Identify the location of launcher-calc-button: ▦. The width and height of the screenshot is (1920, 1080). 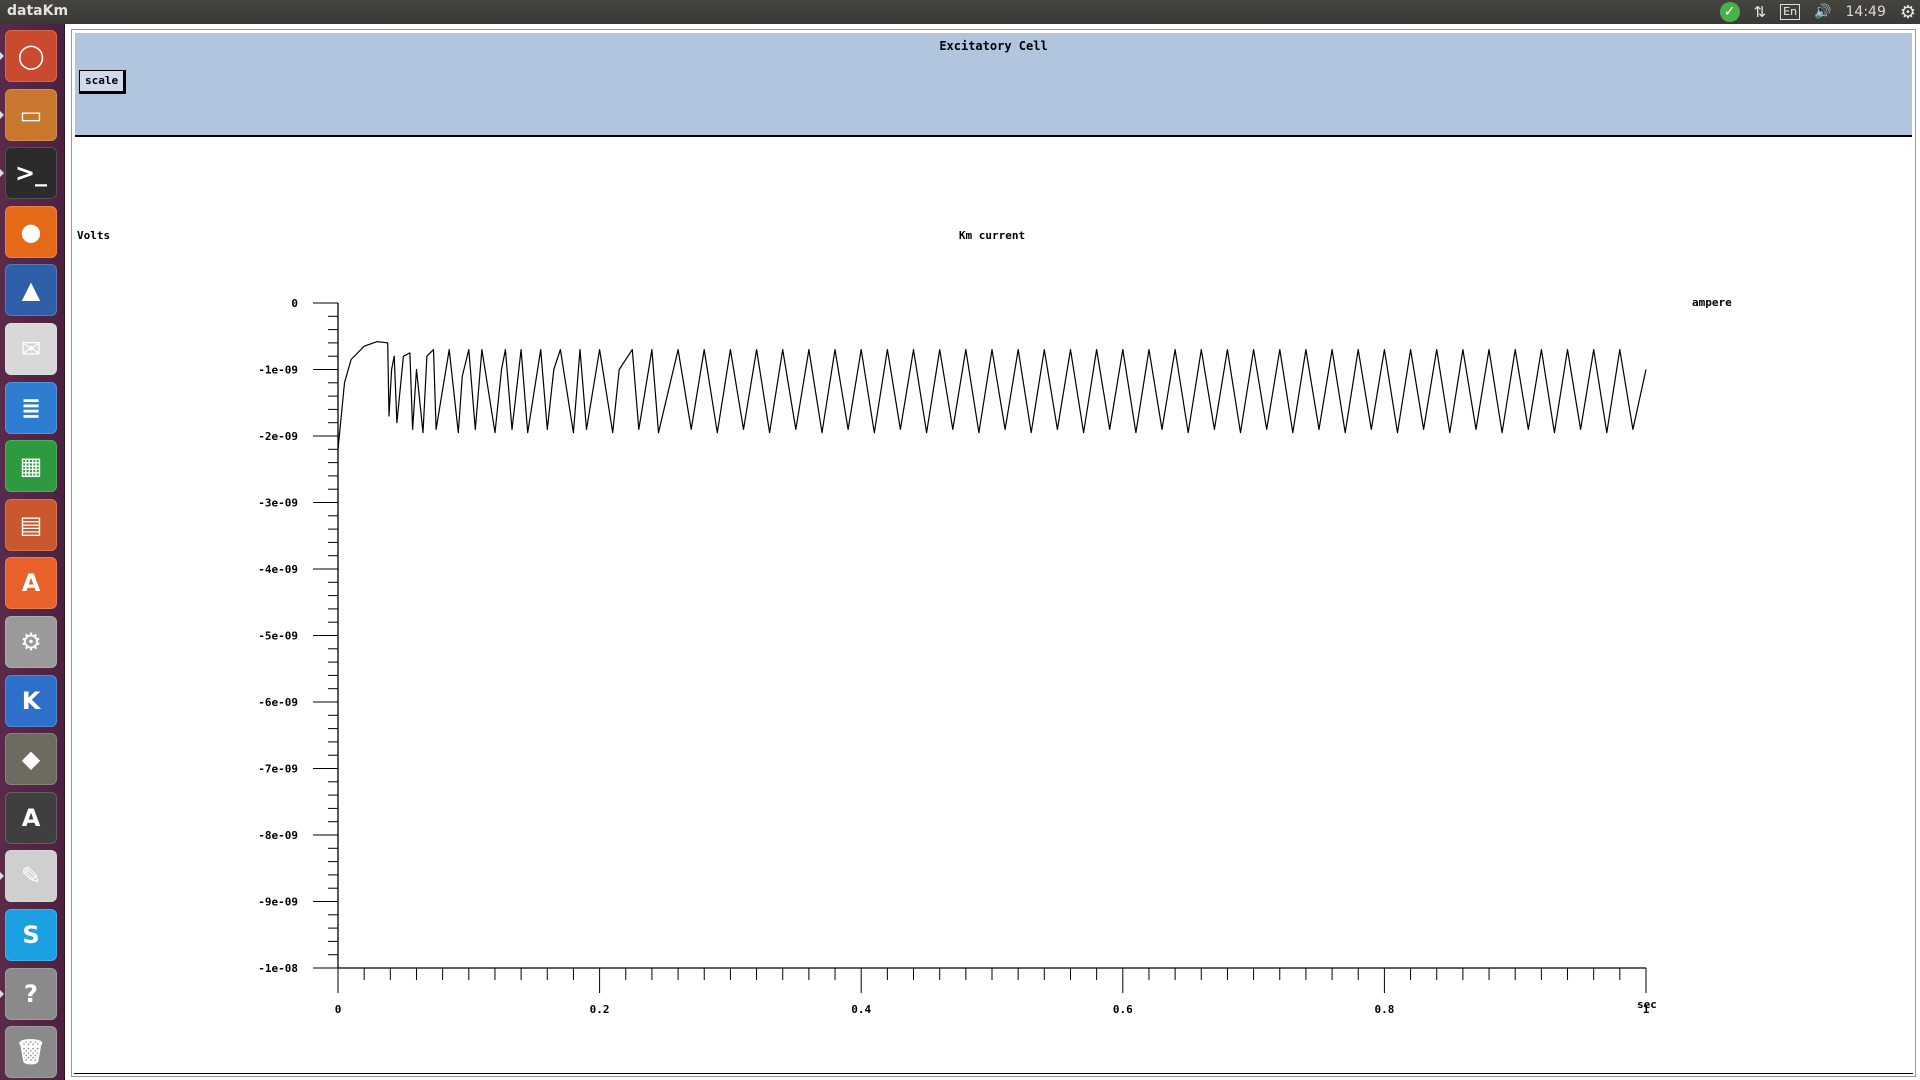
(31, 466).